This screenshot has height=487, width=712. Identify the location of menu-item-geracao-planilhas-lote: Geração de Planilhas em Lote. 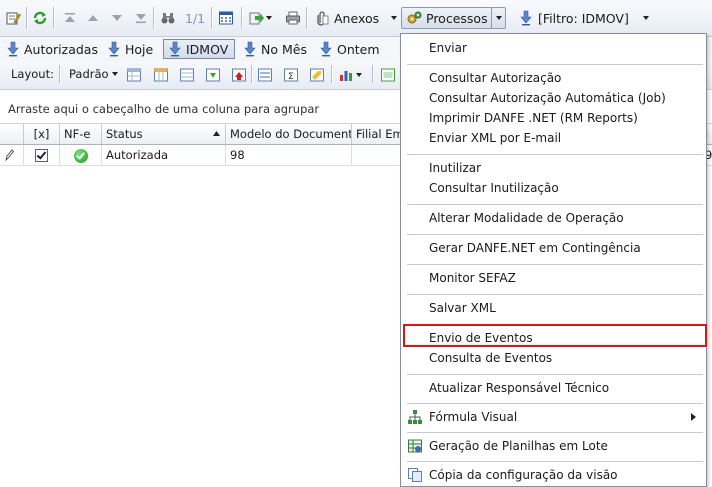
(553, 446).